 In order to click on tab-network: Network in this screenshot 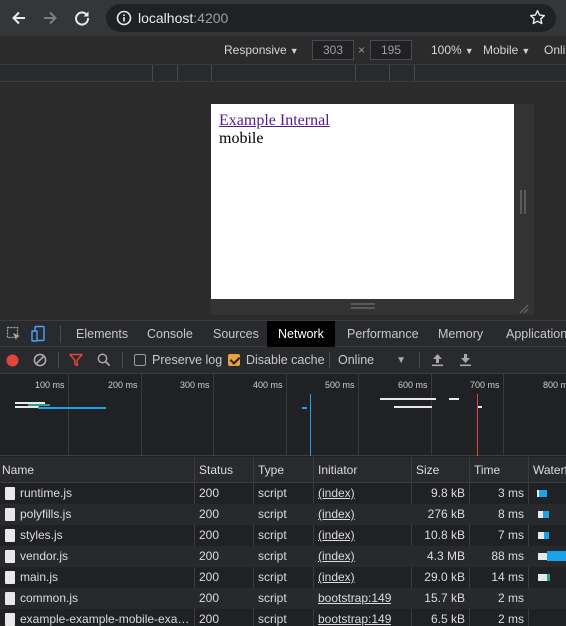, I will do `click(301, 334)`.